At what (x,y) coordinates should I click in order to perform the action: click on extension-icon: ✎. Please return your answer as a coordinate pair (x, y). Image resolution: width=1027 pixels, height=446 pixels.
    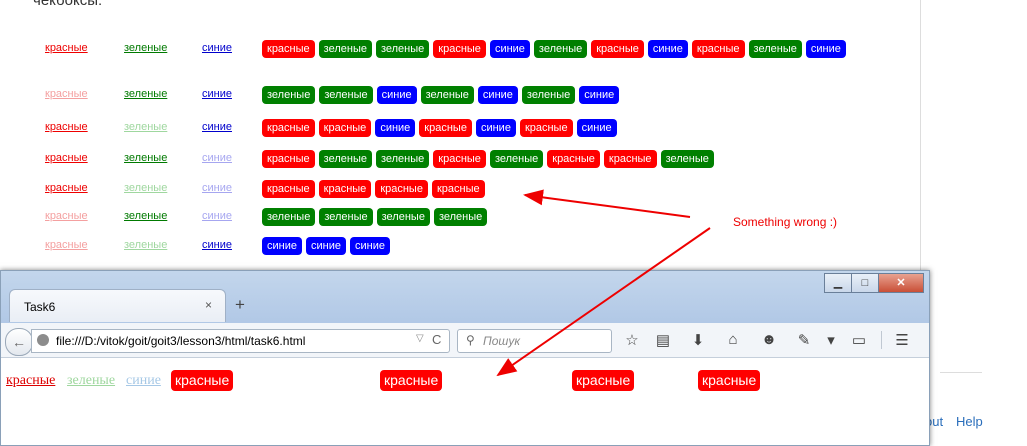
    Looking at the image, I should click on (804, 340).